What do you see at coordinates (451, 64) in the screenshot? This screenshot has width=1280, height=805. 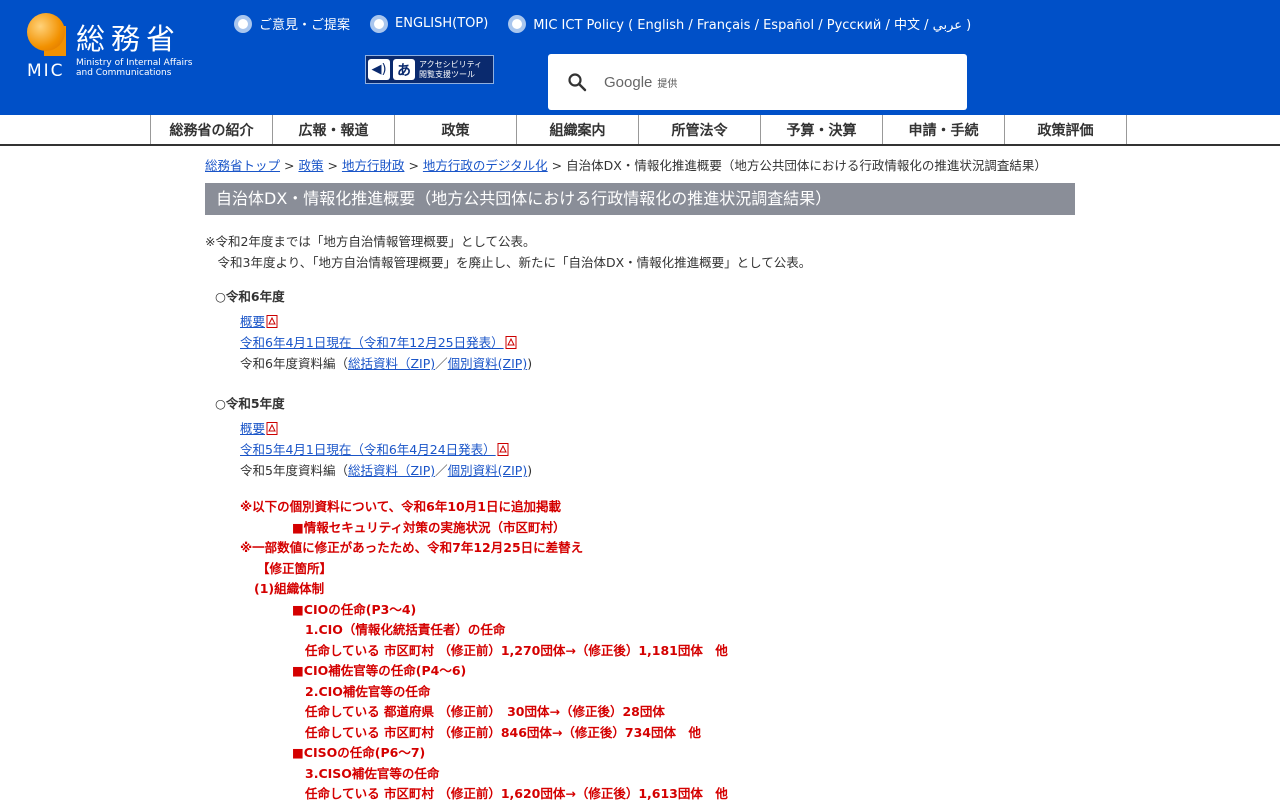 I see `accessibility-label-line1: アクセシビリティ` at bounding box center [451, 64].